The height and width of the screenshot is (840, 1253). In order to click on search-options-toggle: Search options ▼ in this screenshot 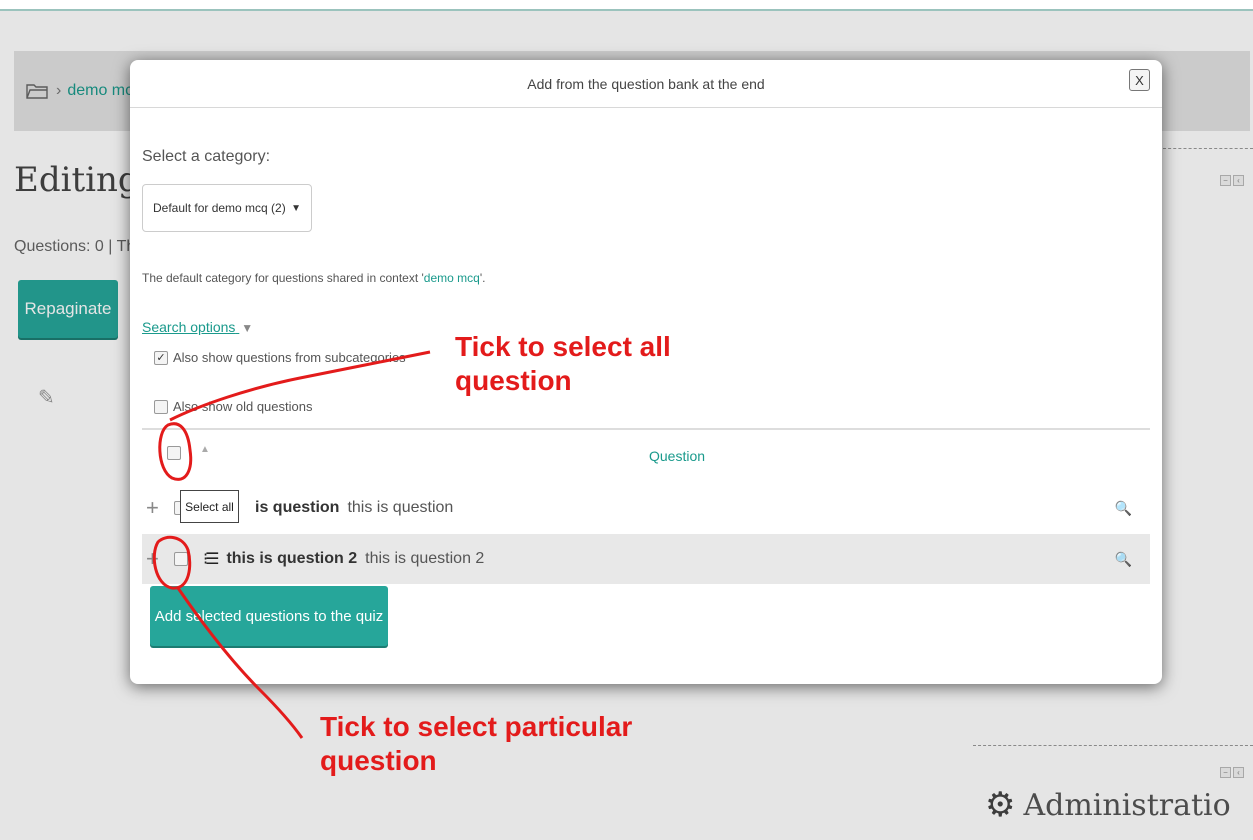, I will do `click(197, 327)`.